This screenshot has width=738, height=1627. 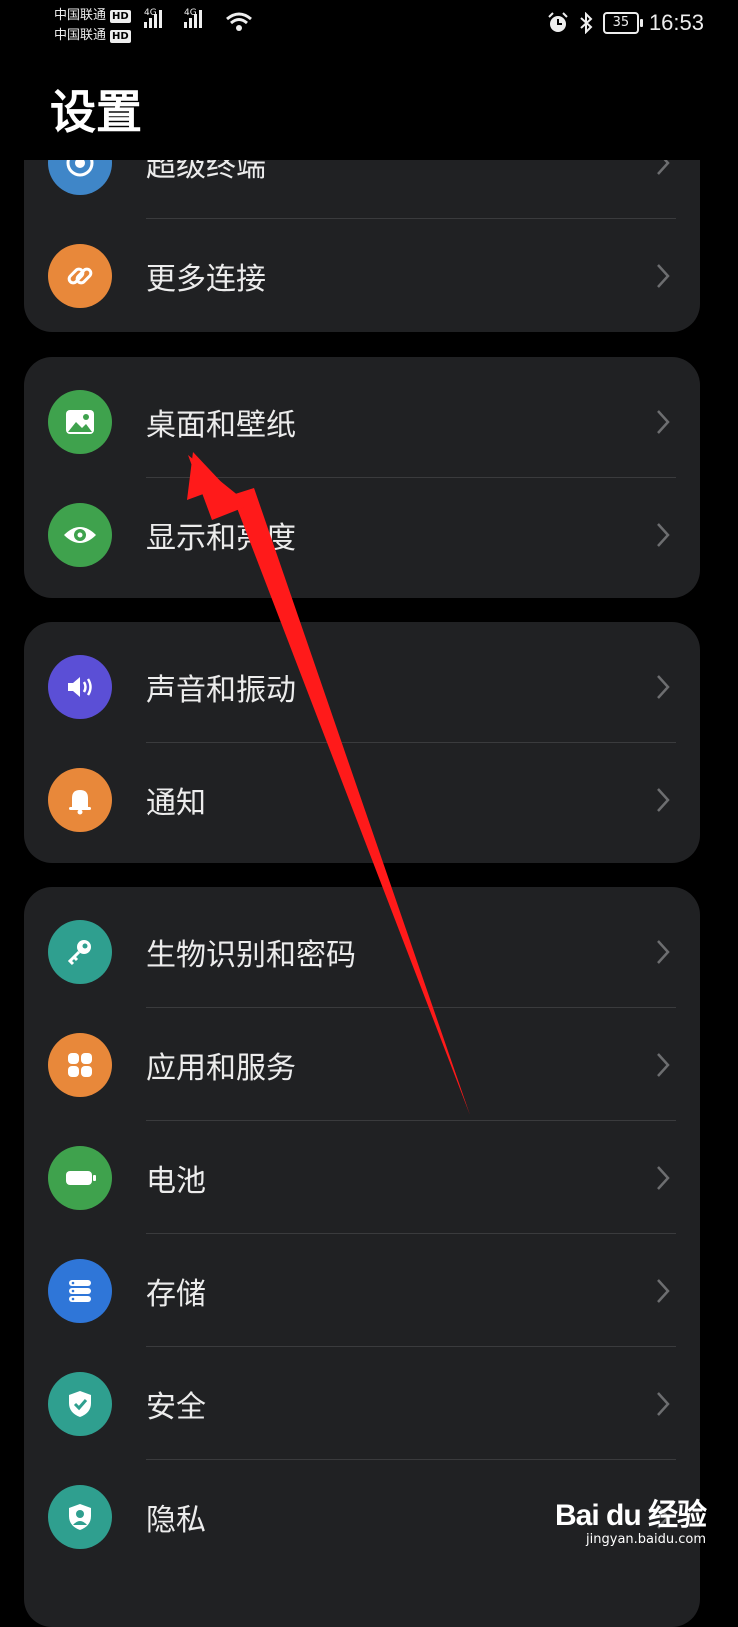 What do you see at coordinates (176, 1520) in the screenshot?
I see `settings-item-label: 隐私` at bounding box center [176, 1520].